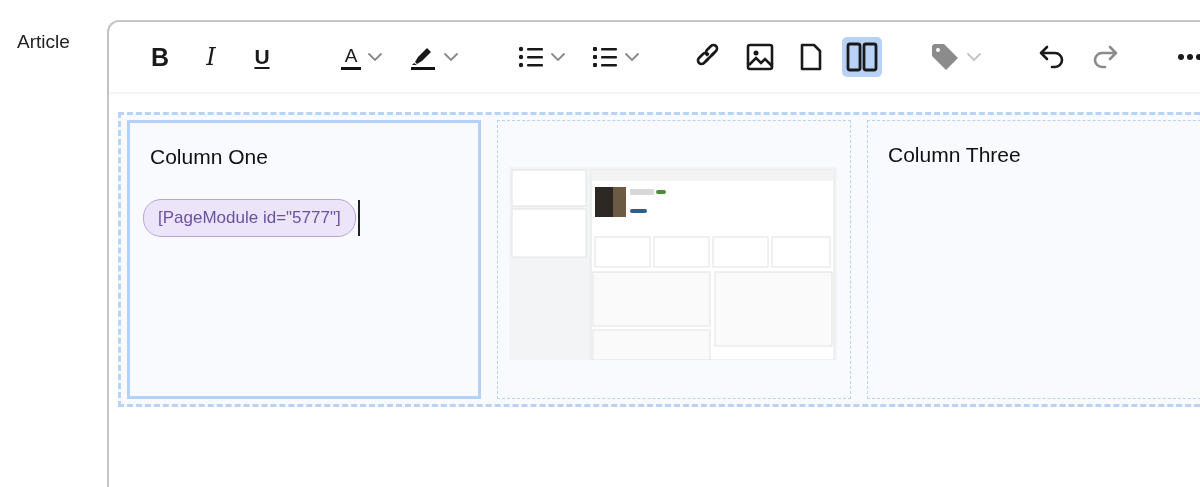 The image size is (1200, 487). I want to click on field-label: Article, so click(44, 42).